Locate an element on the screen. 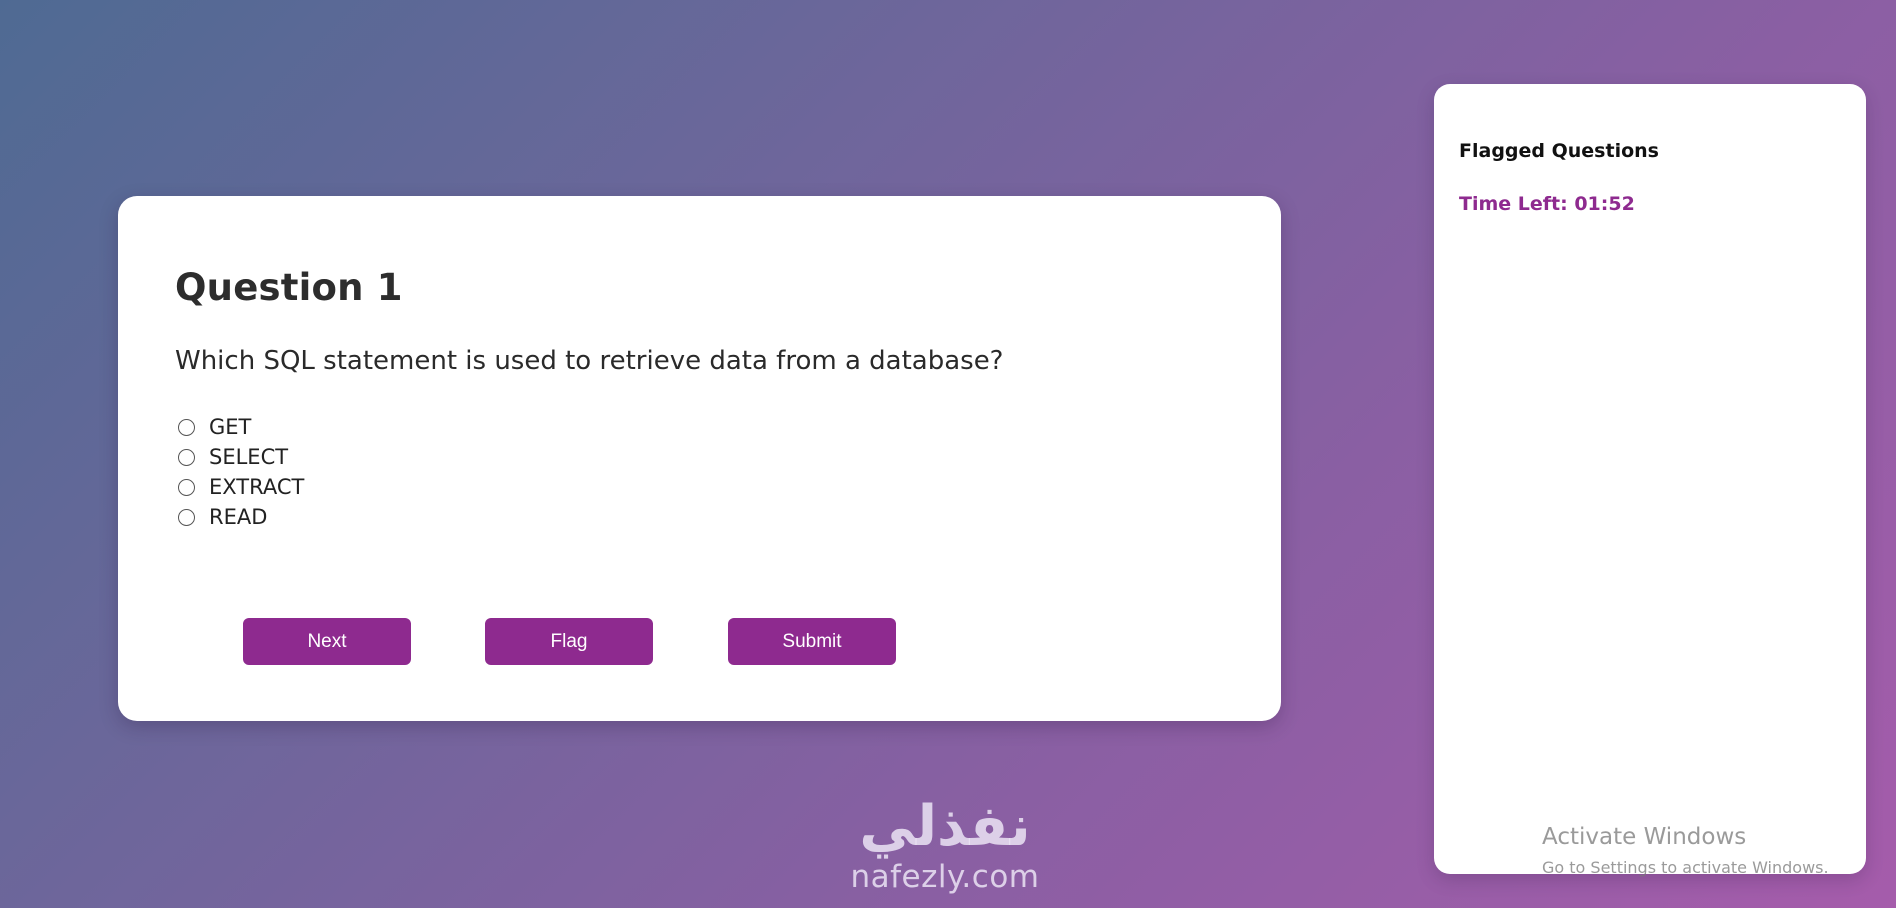 This screenshot has height=908, width=1896. flagged-questions-title: Flagged Questions is located at coordinates (1559, 151).